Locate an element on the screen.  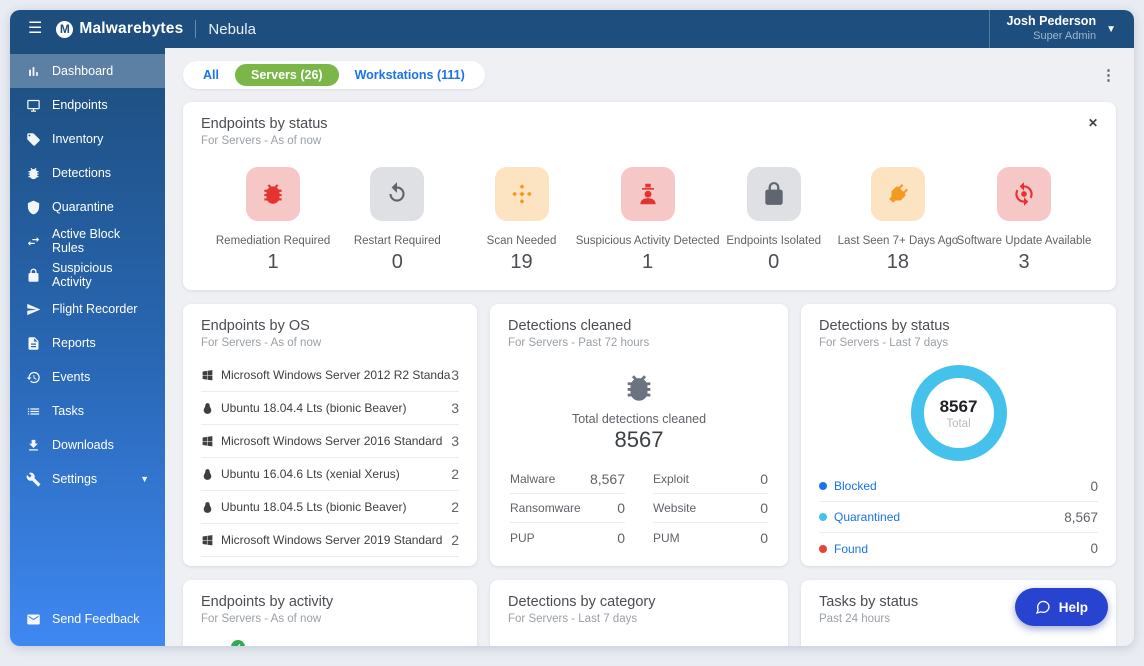
scan-target-icon is located at coordinates (521, 194).